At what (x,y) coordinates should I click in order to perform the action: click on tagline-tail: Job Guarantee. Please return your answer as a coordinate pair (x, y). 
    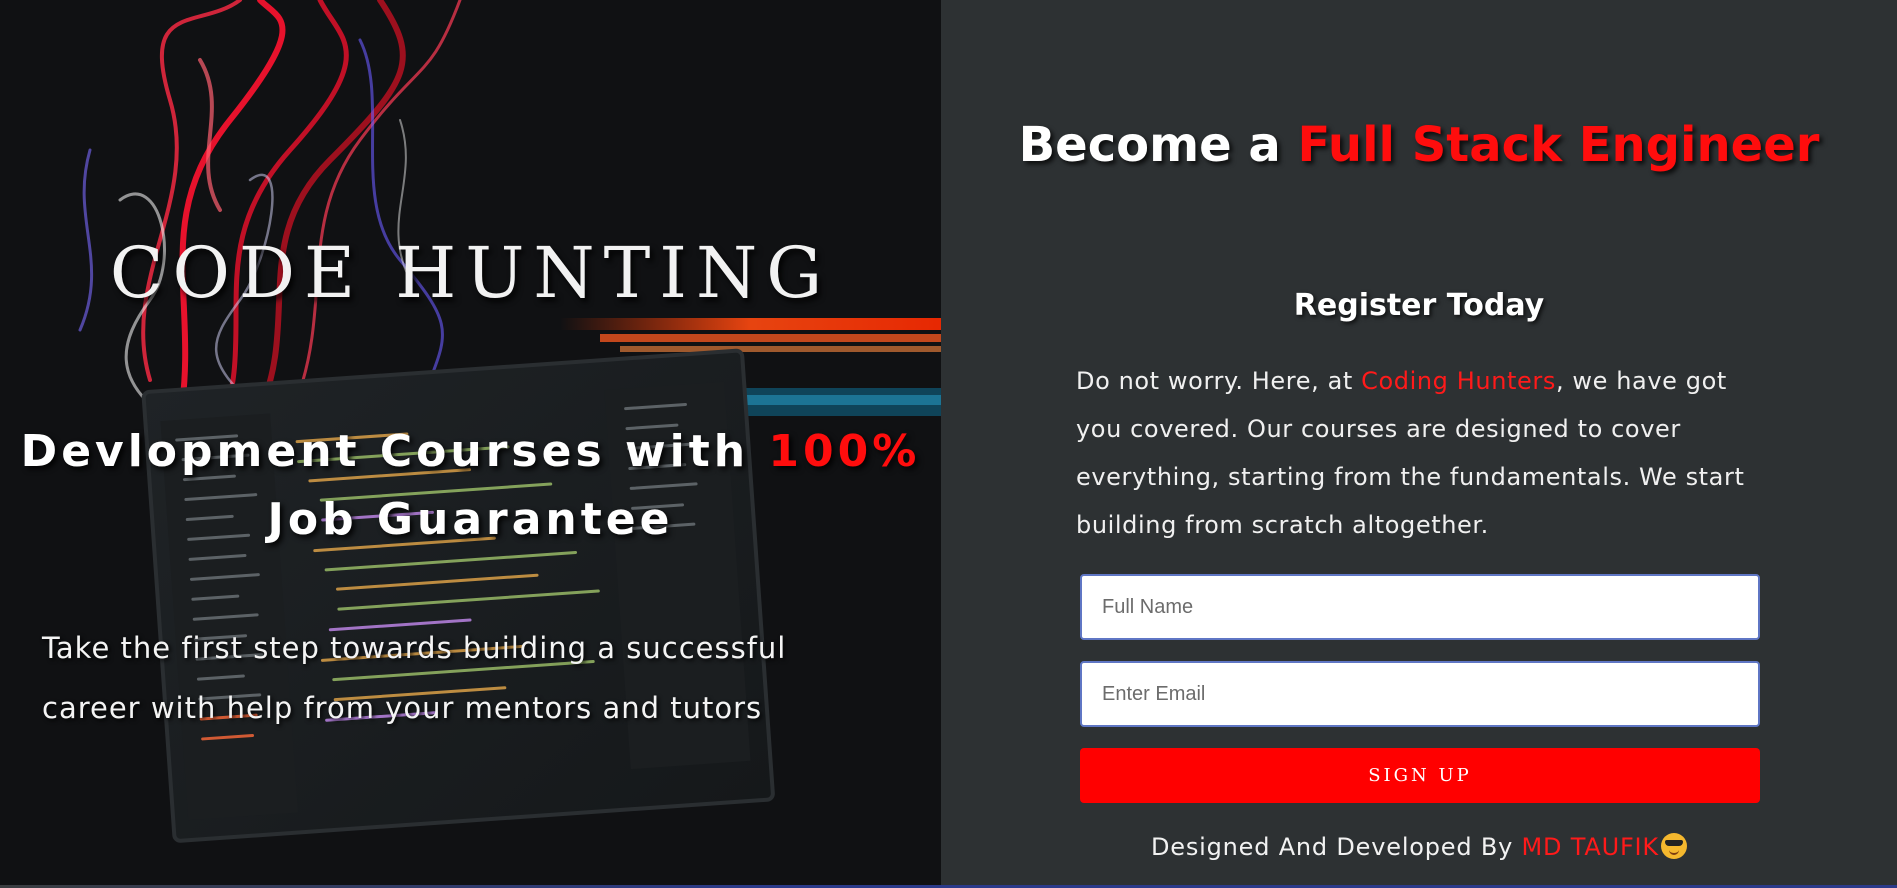
    Looking at the image, I should click on (470, 519).